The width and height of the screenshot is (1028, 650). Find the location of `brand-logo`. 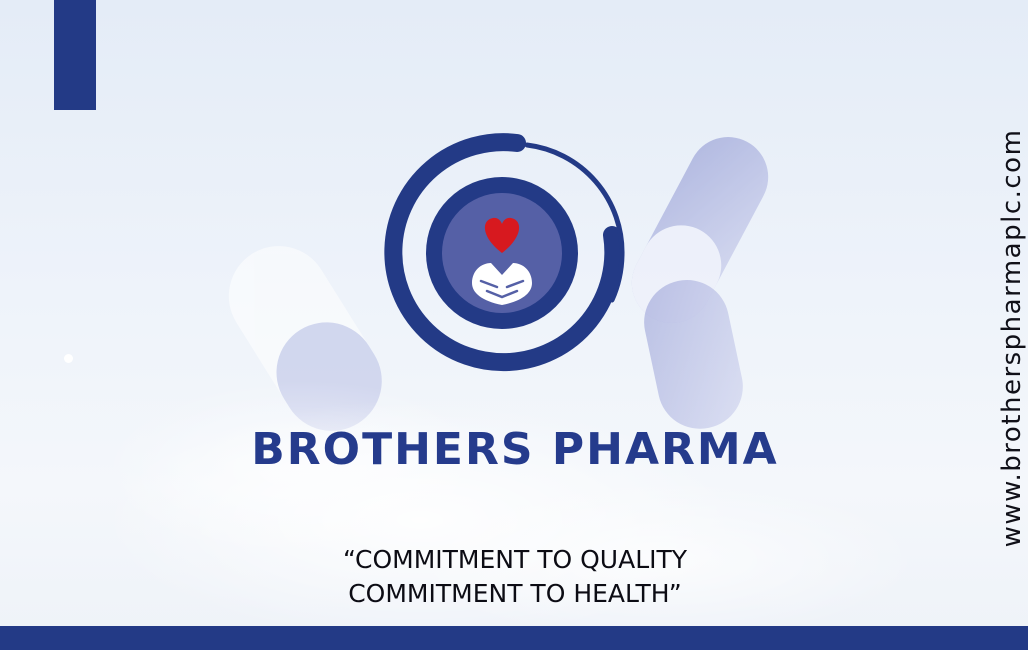

brand-logo is located at coordinates (504, 252).